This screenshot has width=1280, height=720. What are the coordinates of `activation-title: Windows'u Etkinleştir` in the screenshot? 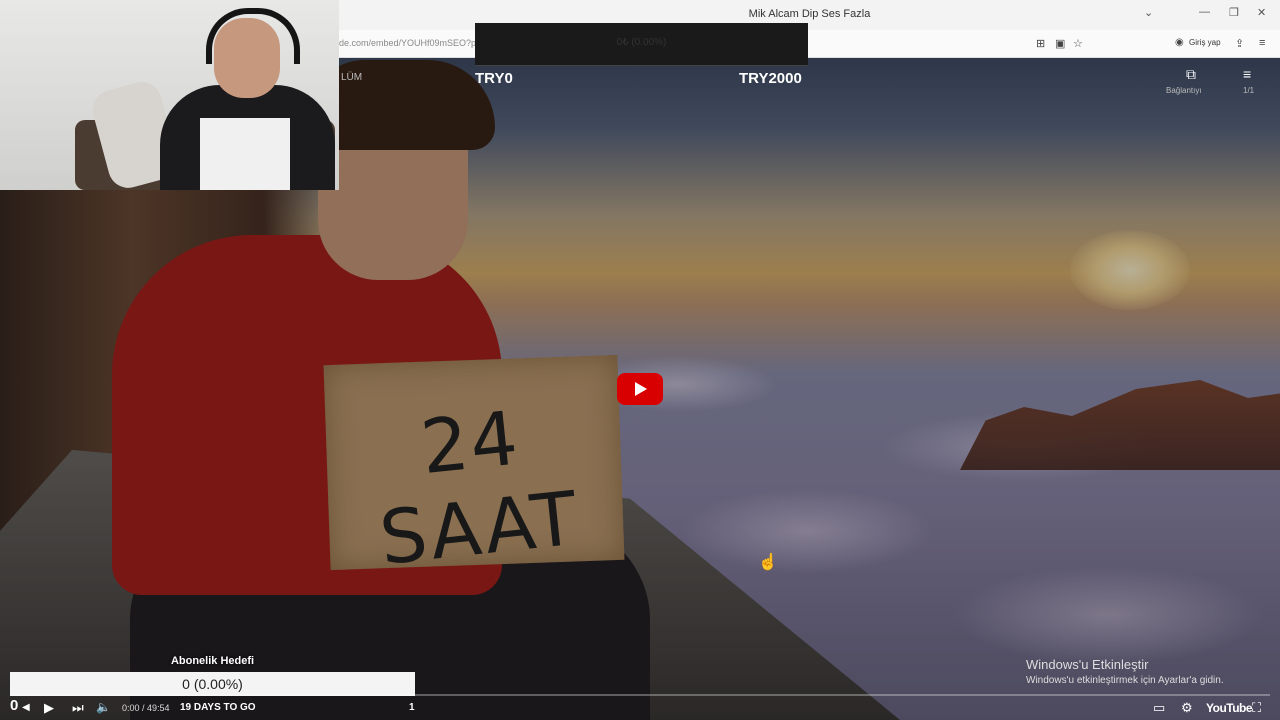 It's located at (1087, 664).